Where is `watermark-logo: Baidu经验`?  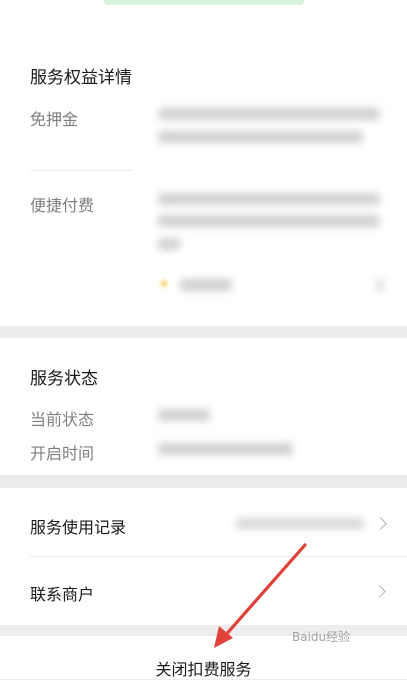 watermark-logo: Baidu经验 is located at coordinates (321, 637).